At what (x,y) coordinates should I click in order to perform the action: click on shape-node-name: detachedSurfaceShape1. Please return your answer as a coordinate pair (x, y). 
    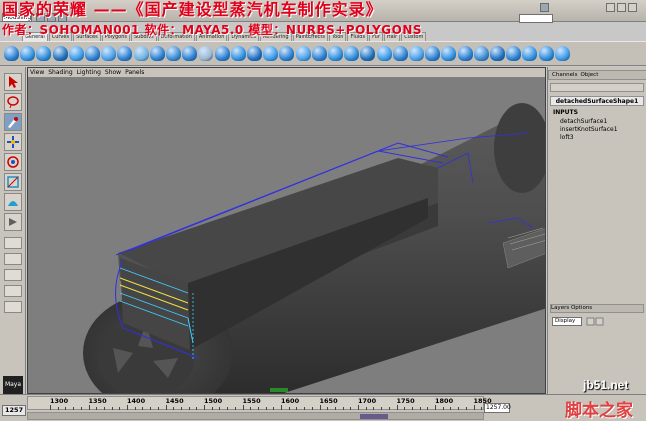
    Looking at the image, I should click on (597, 101).